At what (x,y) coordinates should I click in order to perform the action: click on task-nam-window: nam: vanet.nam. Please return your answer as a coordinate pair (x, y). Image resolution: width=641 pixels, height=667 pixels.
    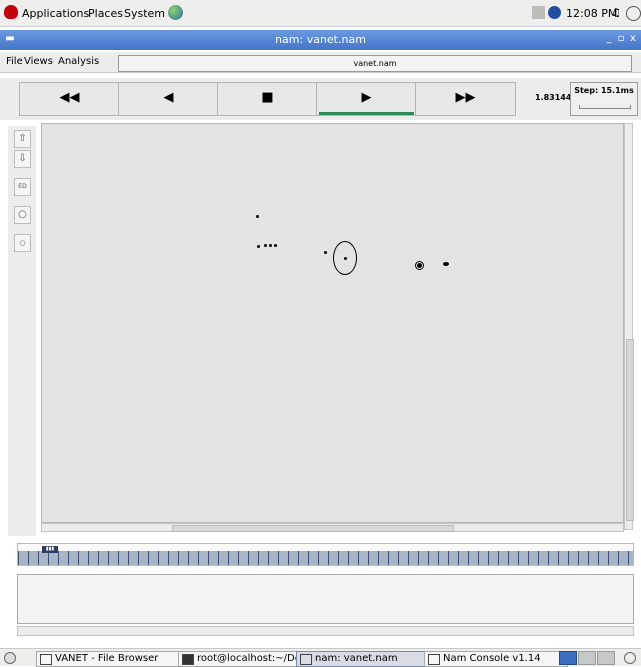
    Looking at the image, I should click on (366, 659).